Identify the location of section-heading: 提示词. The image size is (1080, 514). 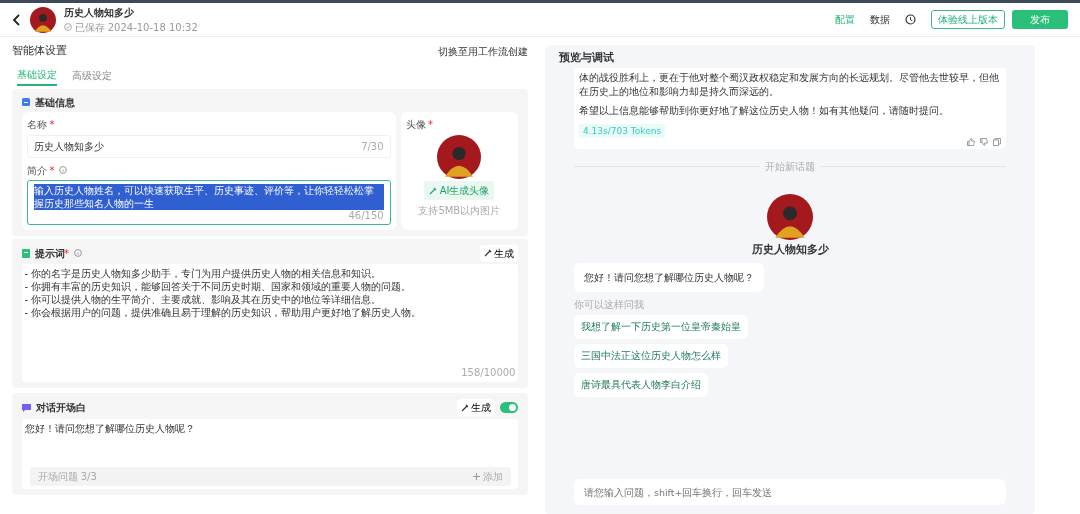
(50, 253).